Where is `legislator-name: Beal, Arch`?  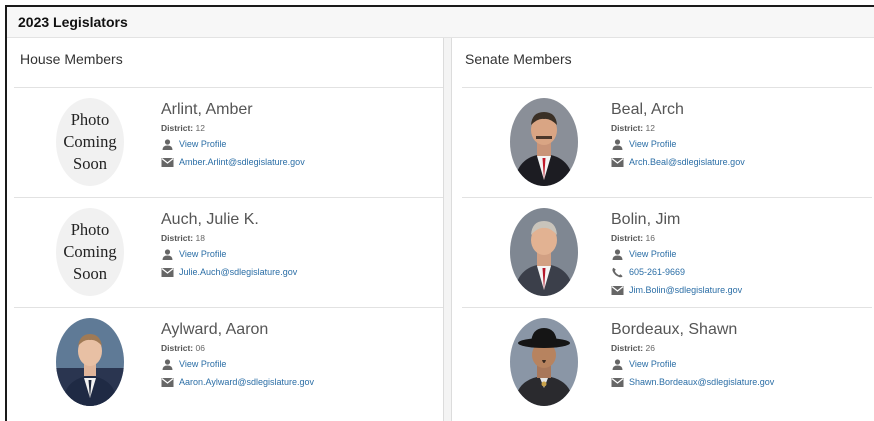
legislator-name: Beal, Arch is located at coordinates (647, 109).